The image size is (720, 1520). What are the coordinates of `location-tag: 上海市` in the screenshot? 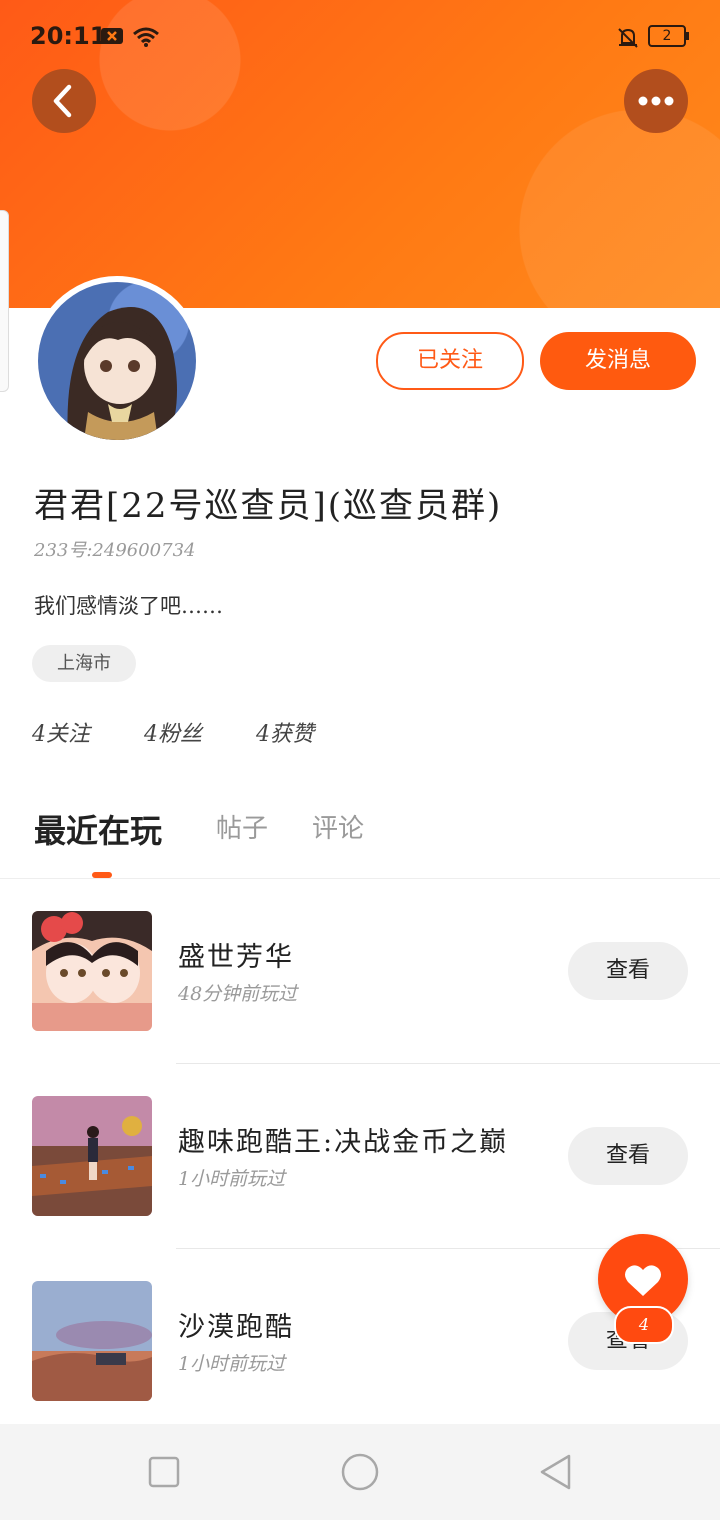 It's located at (84, 663).